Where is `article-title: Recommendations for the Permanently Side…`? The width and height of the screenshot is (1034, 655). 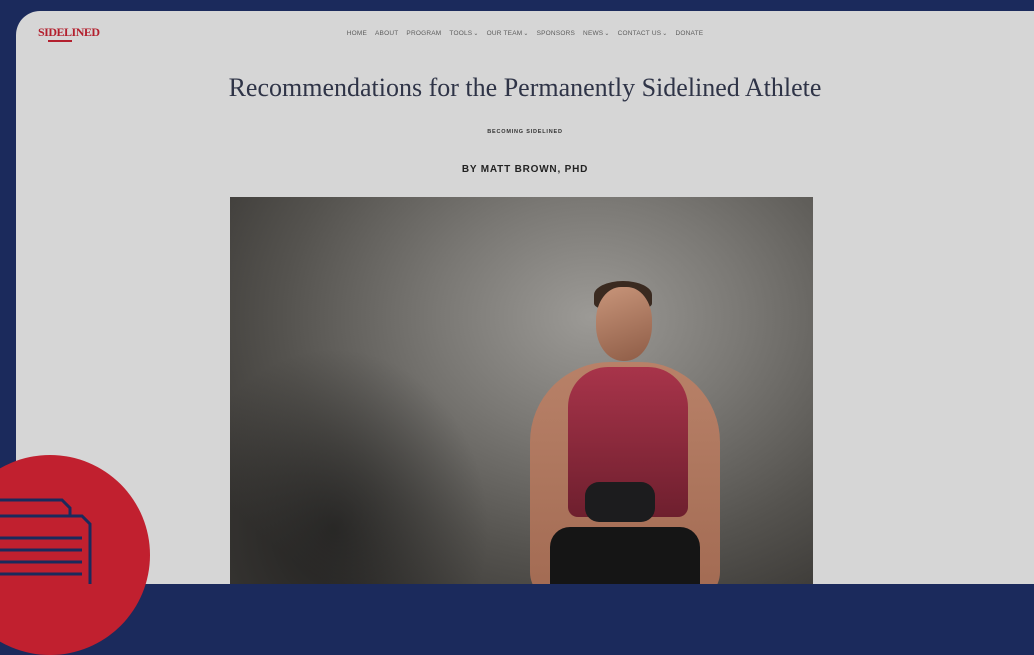
article-title: Recommendations for the Permanently Side… is located at coordinates (525, 87).